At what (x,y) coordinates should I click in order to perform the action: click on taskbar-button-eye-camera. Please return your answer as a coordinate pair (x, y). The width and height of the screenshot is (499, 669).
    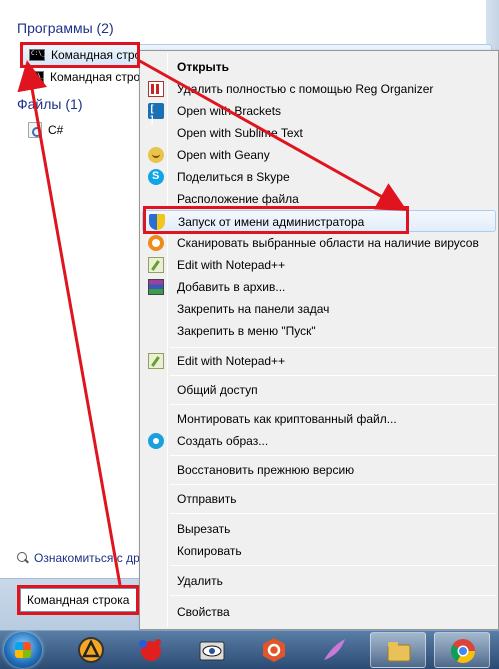
    Looking at the image, I should click on (212, 650).